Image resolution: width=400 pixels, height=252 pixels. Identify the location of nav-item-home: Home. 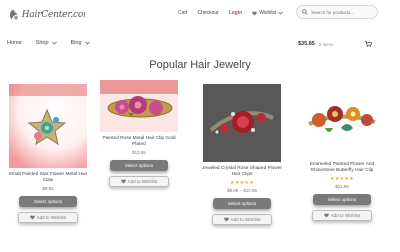
(14, 43).